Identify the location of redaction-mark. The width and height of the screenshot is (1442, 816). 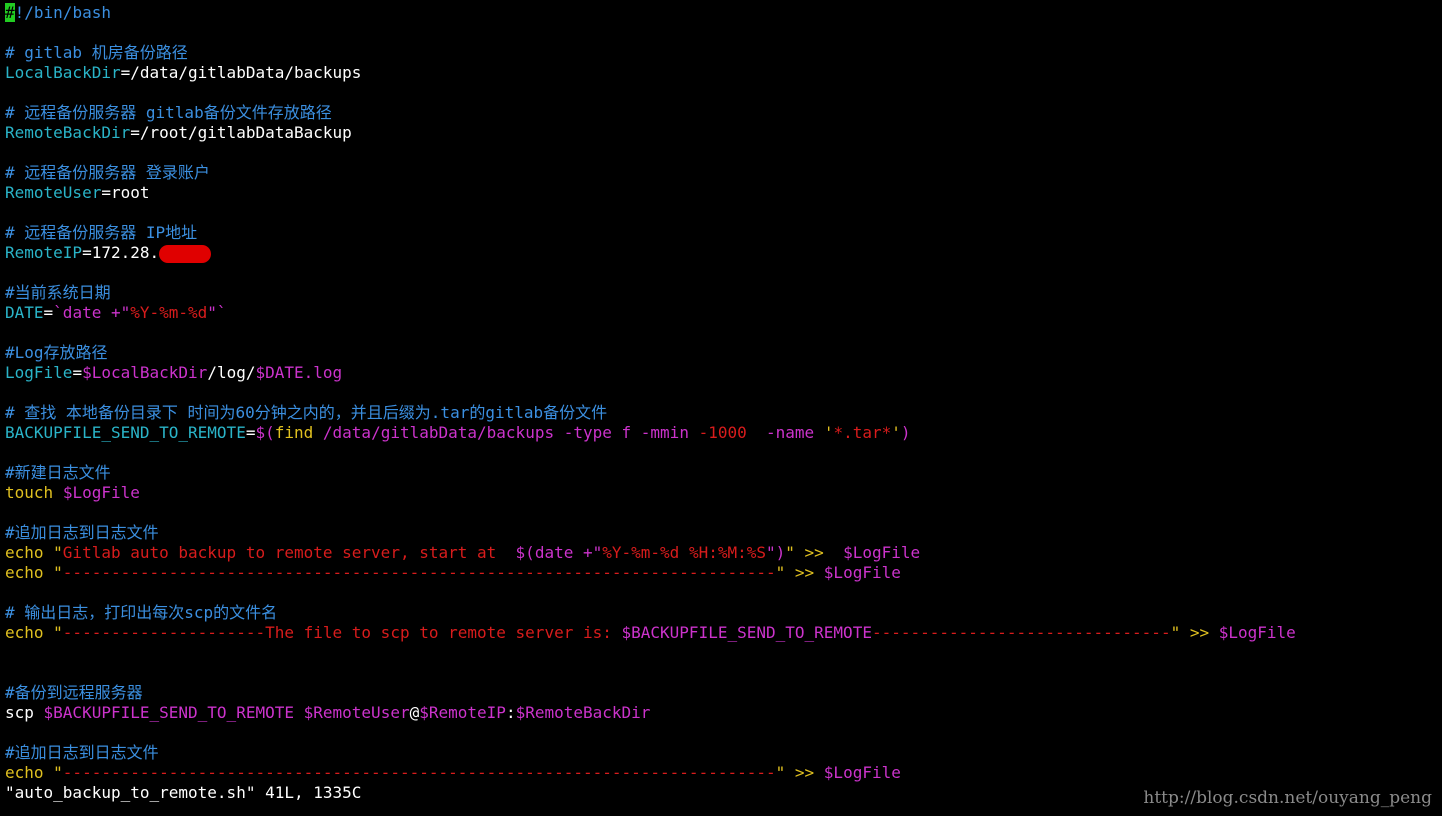
(185, 253).